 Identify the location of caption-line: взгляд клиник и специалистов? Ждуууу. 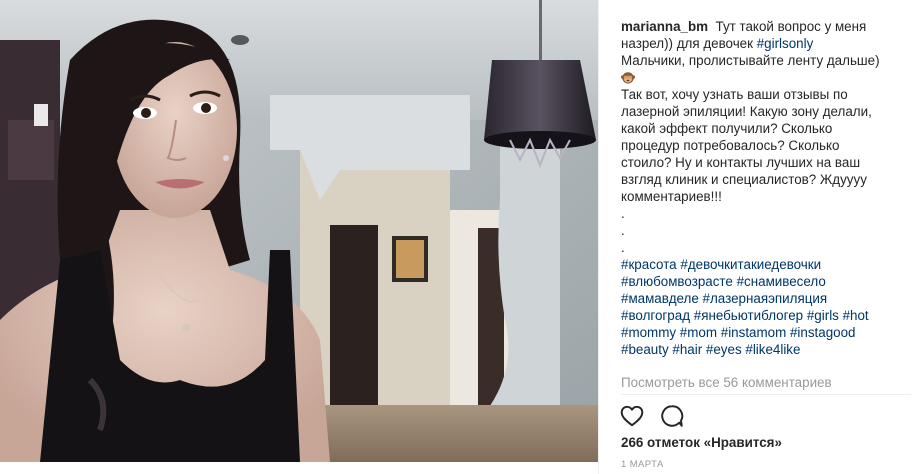
(744, 179).